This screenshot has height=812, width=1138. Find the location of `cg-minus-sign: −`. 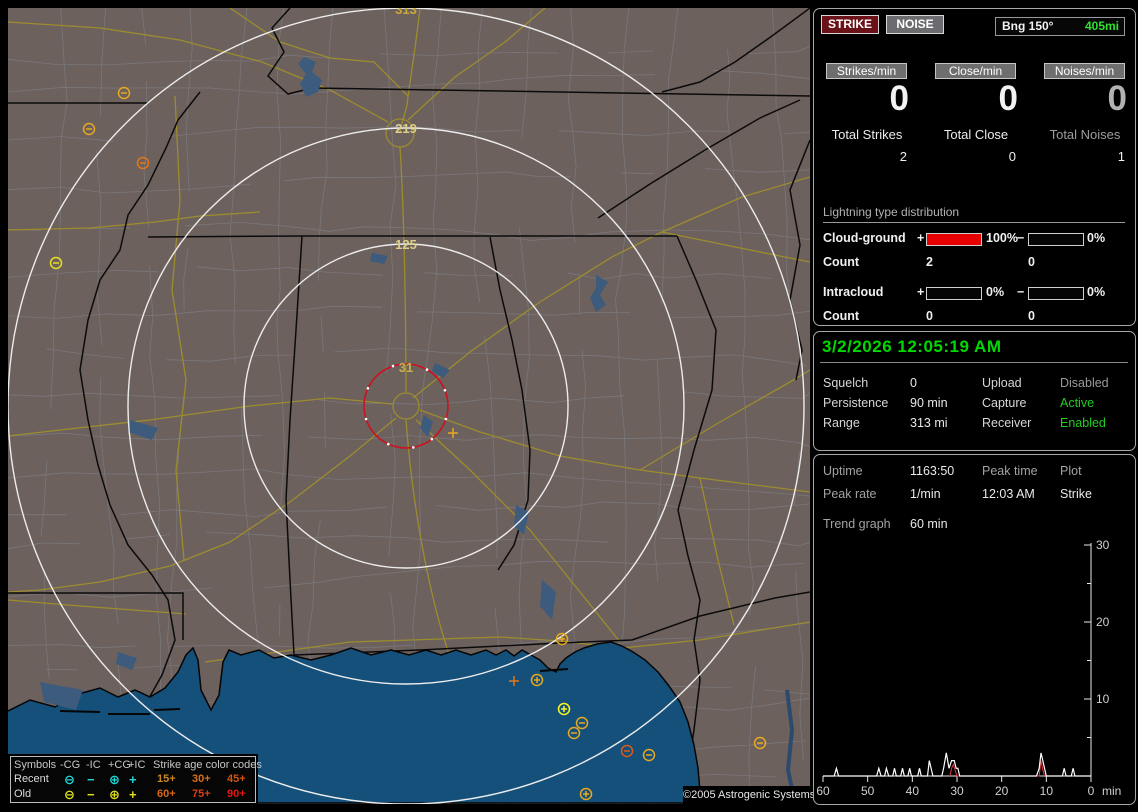

cg-minus-sign: − is located at coordinates (1021, 238).